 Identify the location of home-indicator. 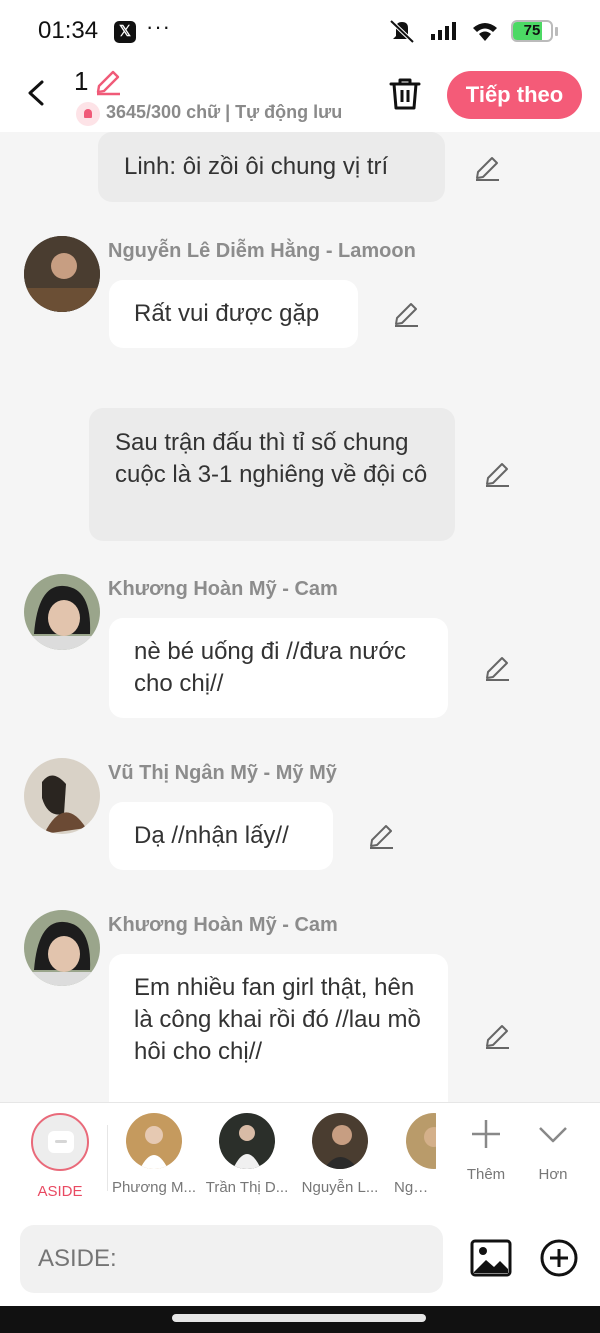
(299, 1318).